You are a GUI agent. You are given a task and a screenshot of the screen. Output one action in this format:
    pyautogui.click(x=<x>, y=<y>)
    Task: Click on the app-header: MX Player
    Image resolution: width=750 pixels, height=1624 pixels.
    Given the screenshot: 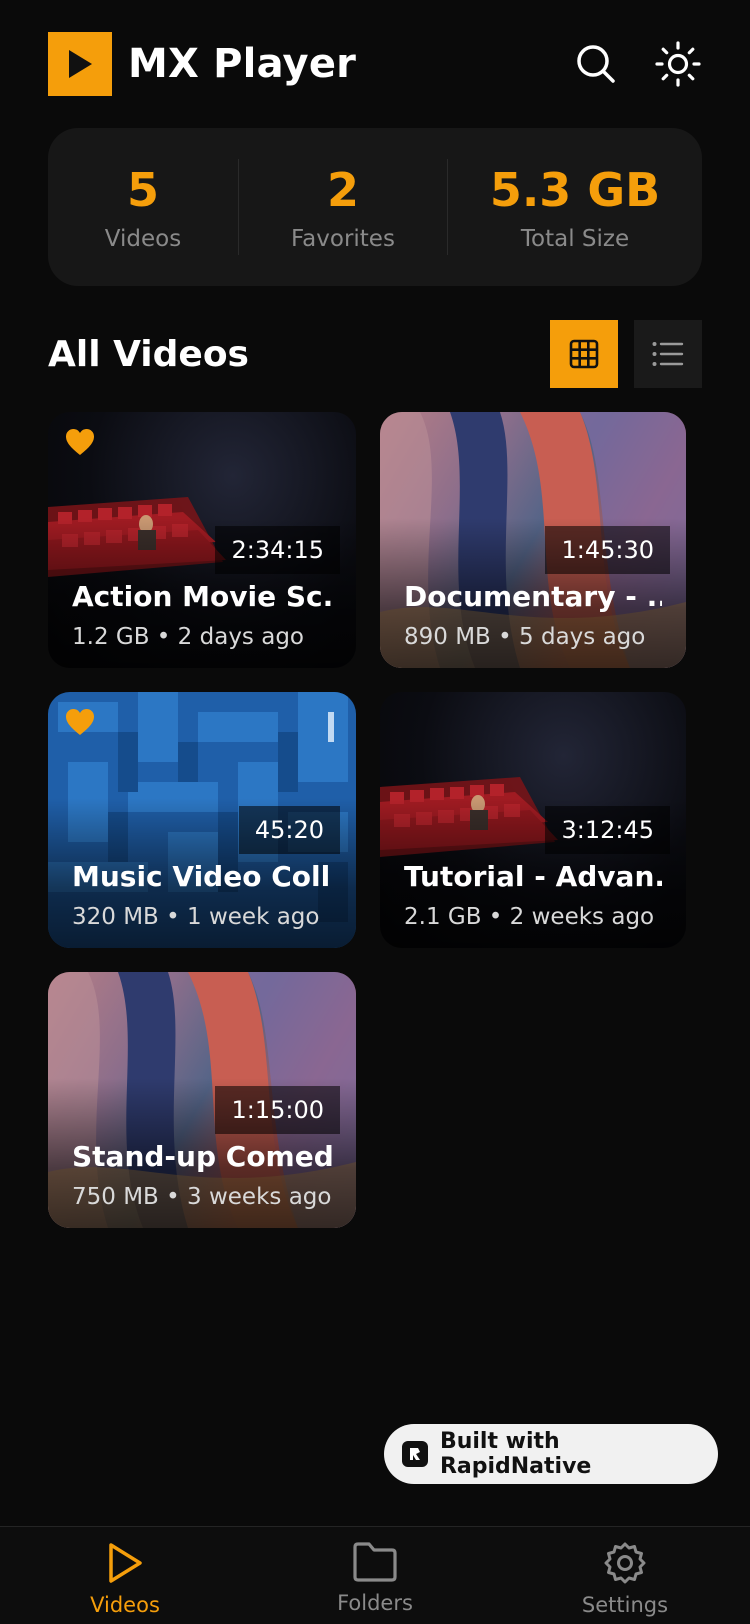 What is the action you would take?
    pyautogui.click(x=375, y=64)
    